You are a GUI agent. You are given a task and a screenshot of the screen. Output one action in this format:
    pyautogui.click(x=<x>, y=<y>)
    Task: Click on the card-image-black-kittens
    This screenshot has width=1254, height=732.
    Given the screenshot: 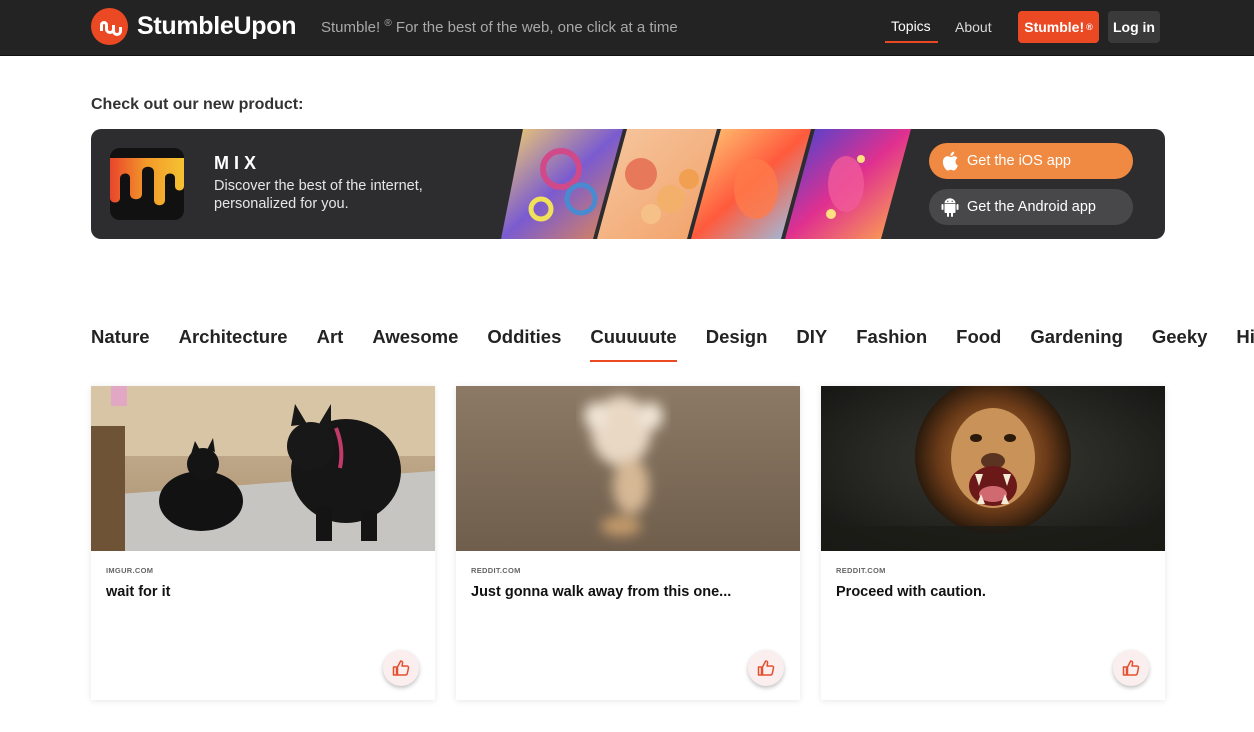 What is the action you would take?
    pyautogui.click(x=263, y=468)
    